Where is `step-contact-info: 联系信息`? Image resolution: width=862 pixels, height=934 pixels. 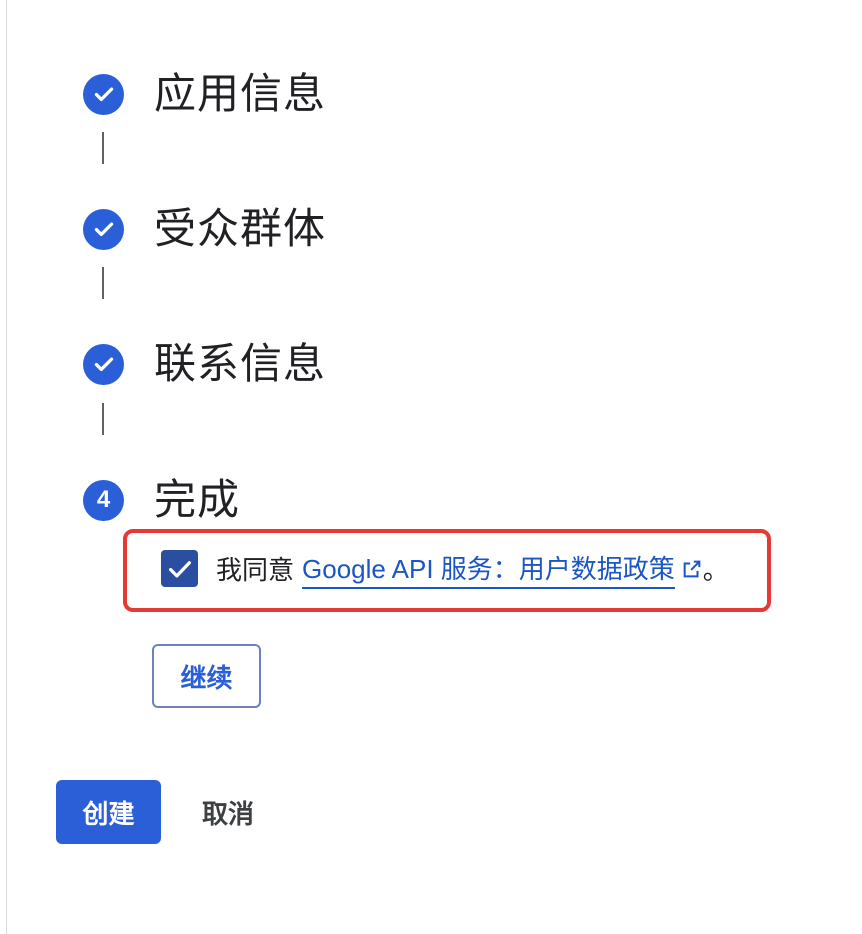
step-contact-info: 联系信息 is located at coordinates (204, 364).